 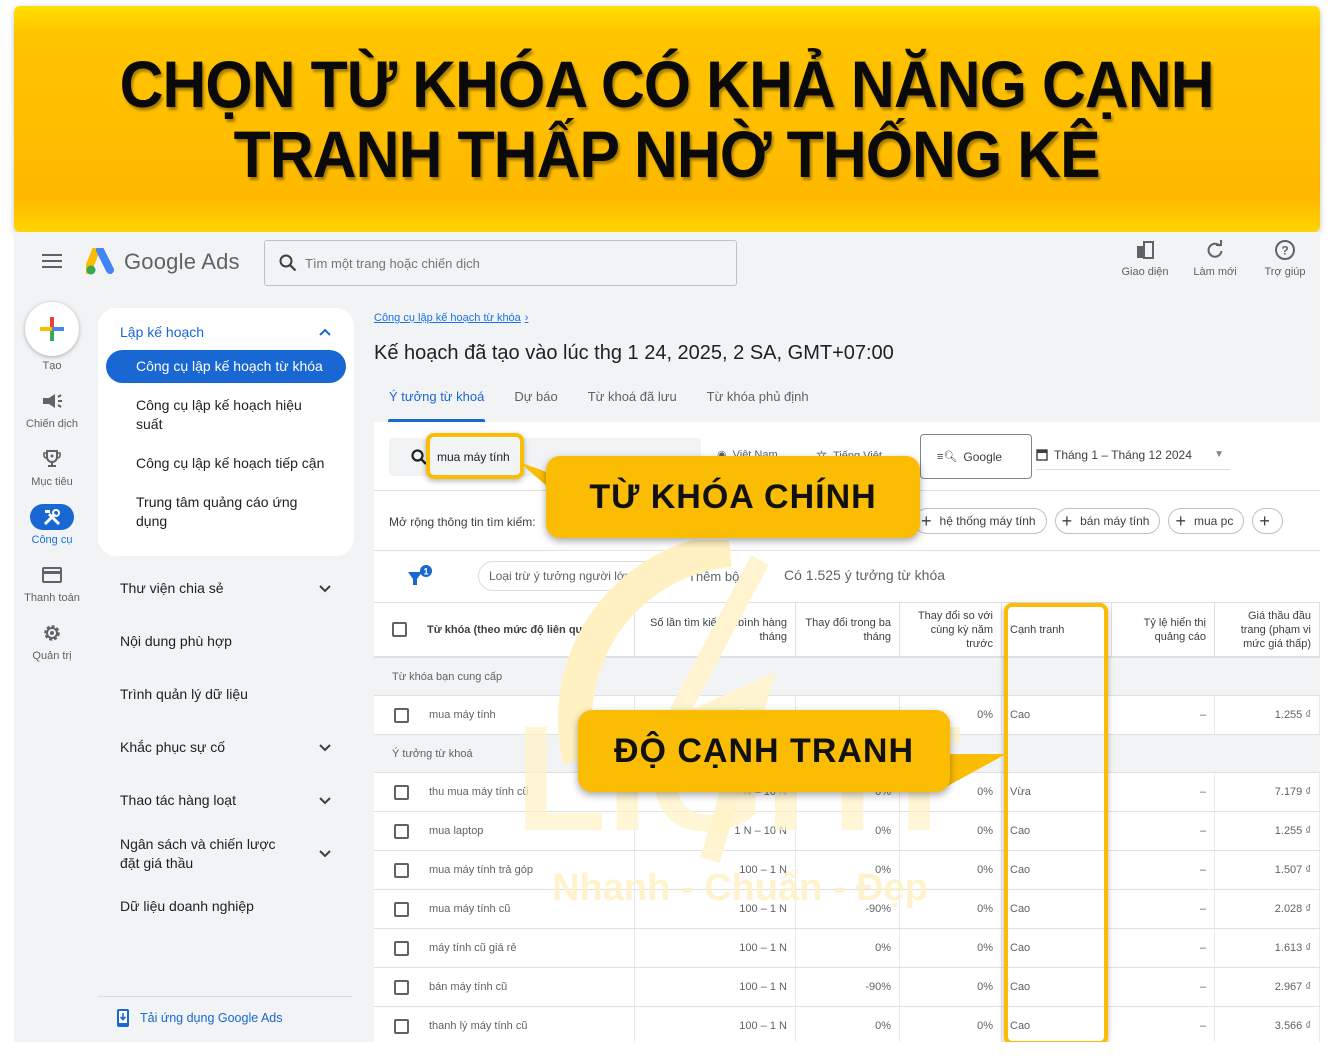 I want to click on google-ads-logo: Google Ads, so click(x=163, y=262).